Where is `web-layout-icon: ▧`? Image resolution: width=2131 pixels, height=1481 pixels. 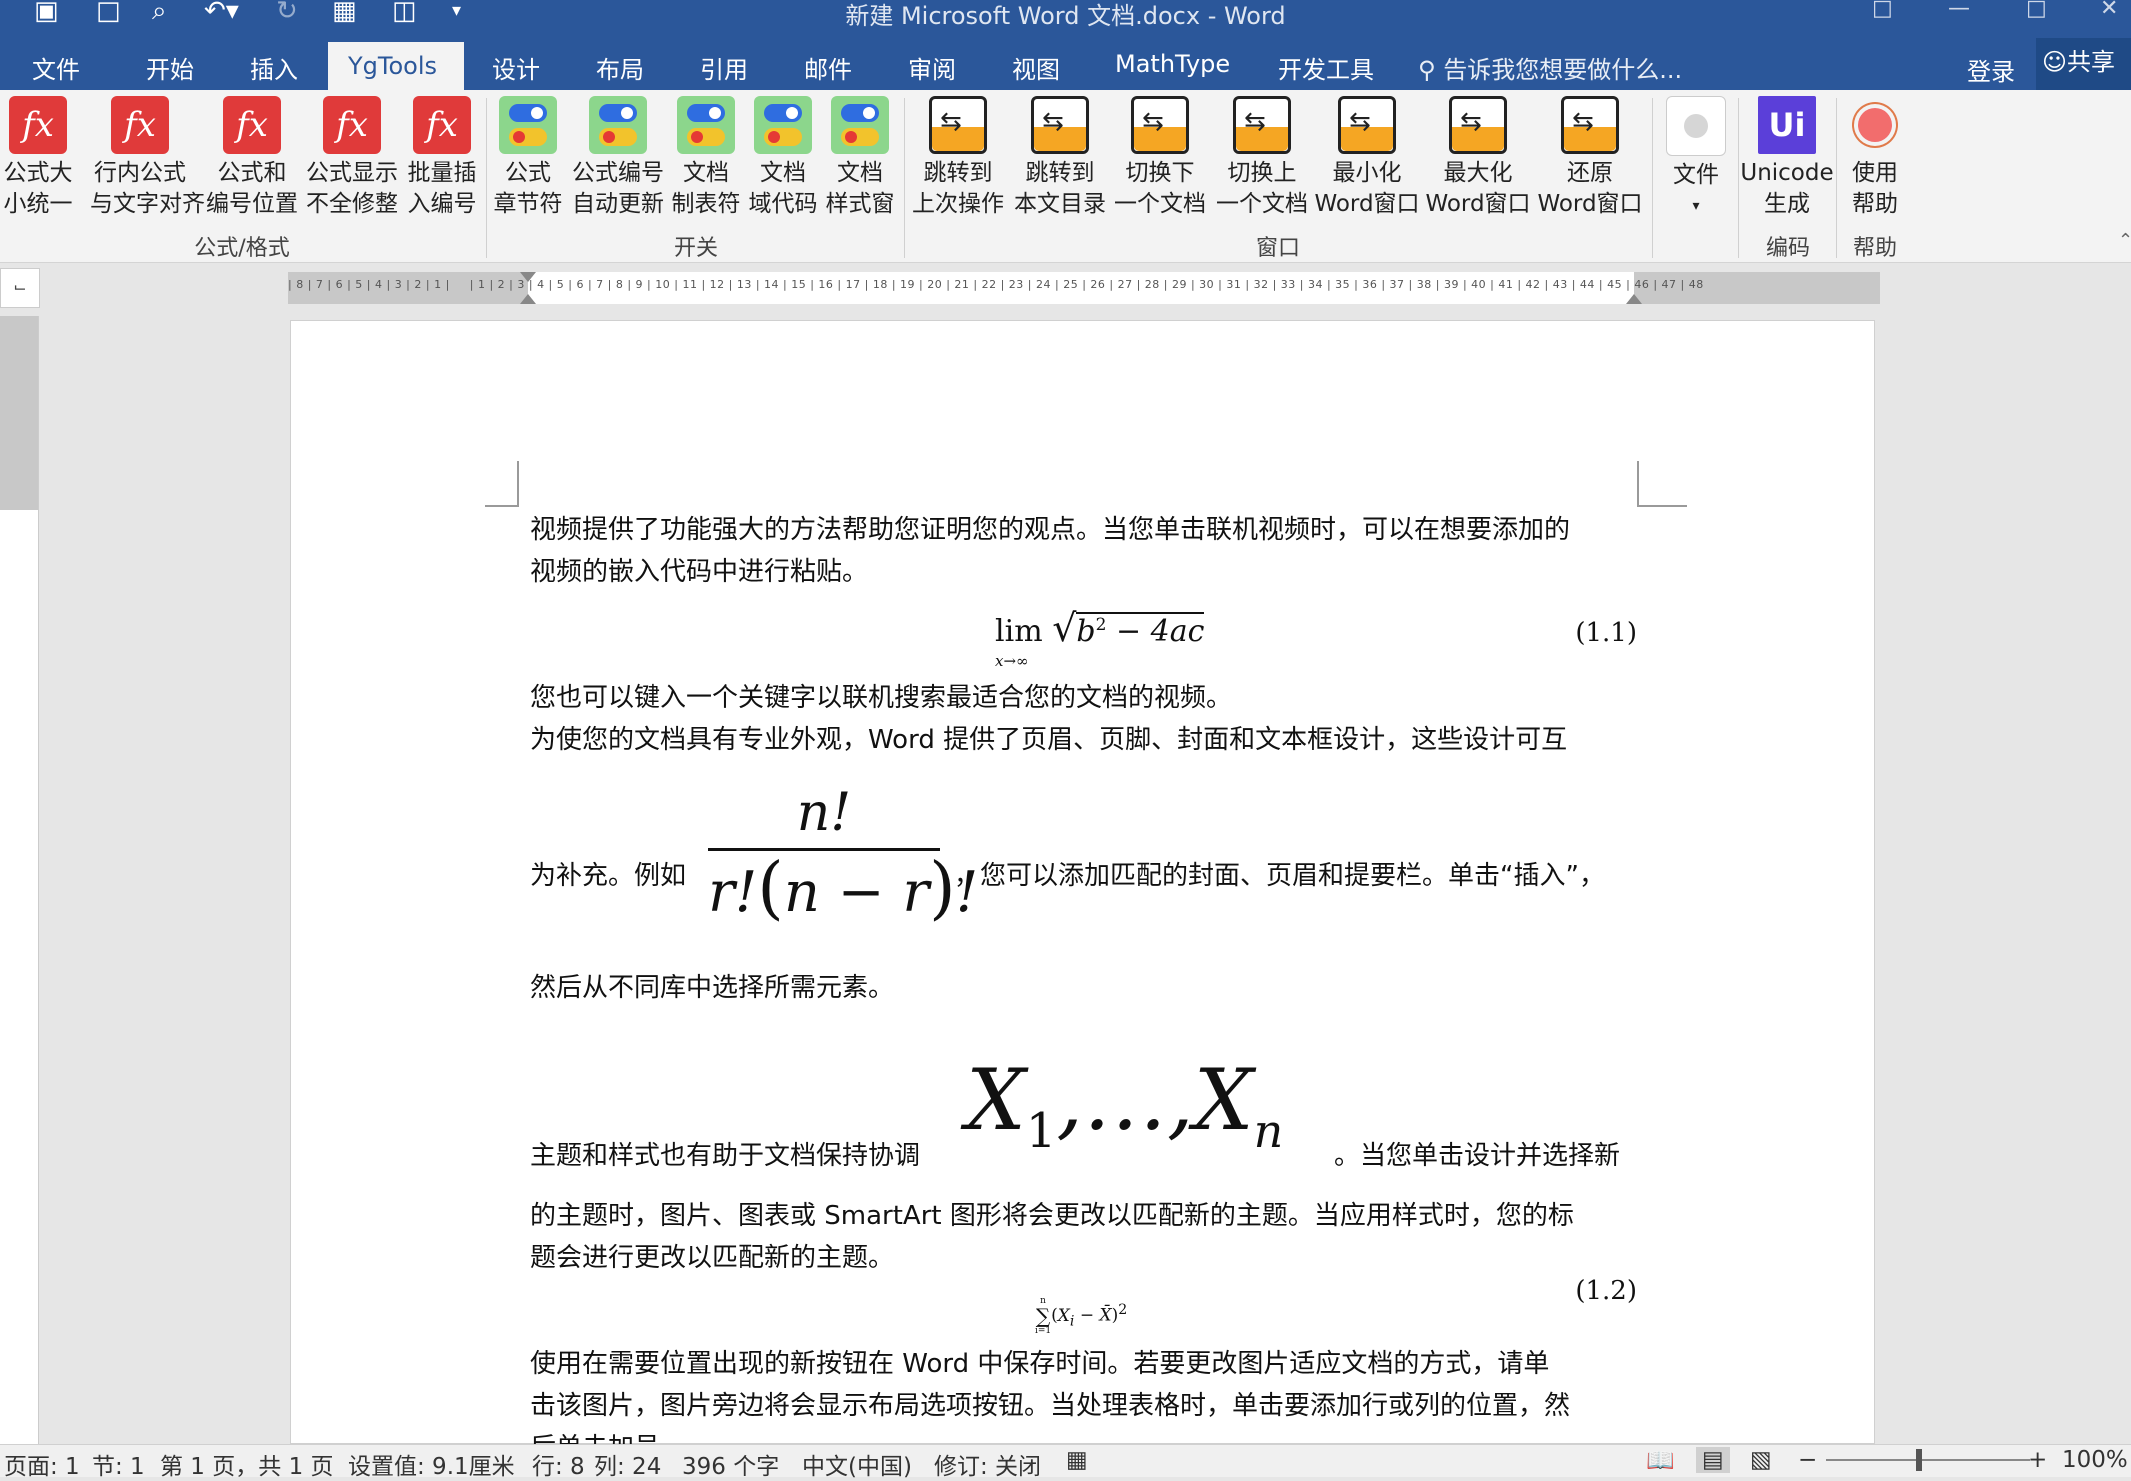
web-layout-icon: ▧ is located at coordinates (1761, 1460).